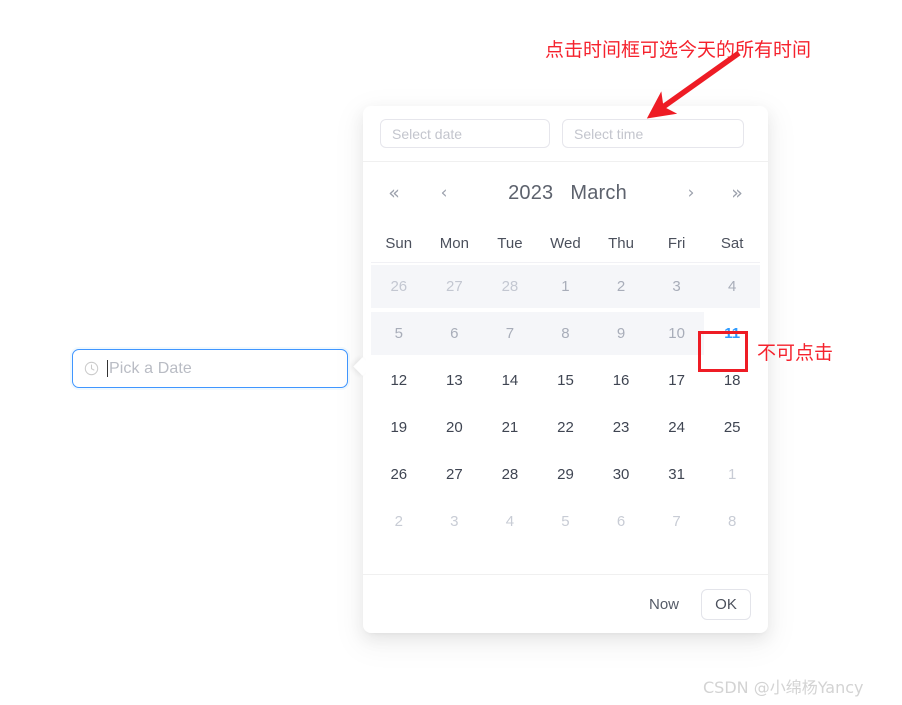 Image resolution: width=902 pixels, height=705 pixels. What do you see at coordinates (726, 604) in the screenshot?
I see `ok-button: OK` at bounding box center [726, 604].